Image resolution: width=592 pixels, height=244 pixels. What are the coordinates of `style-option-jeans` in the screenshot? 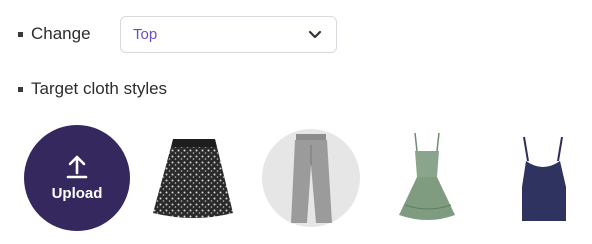 It's located at (311, 178).